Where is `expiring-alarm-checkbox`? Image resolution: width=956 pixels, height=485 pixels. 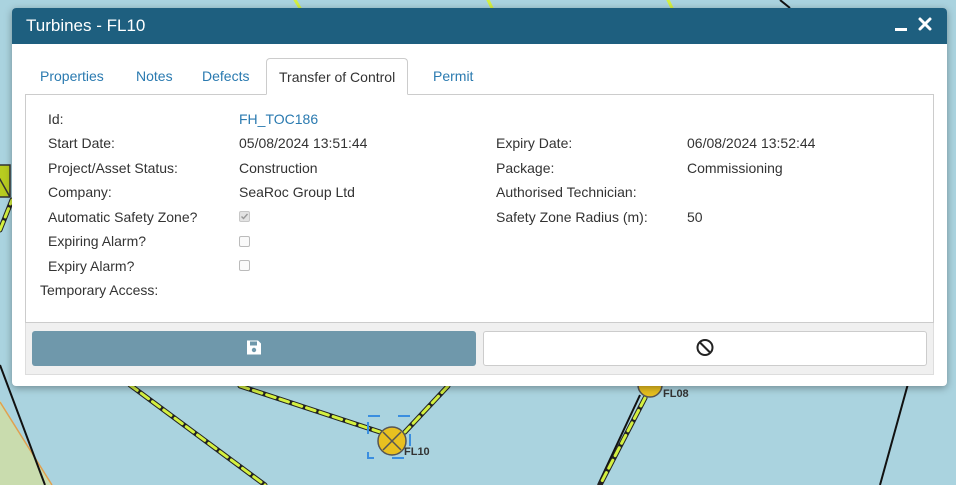 expiring-alarm-checkbox is located at coordinates (244, 241).